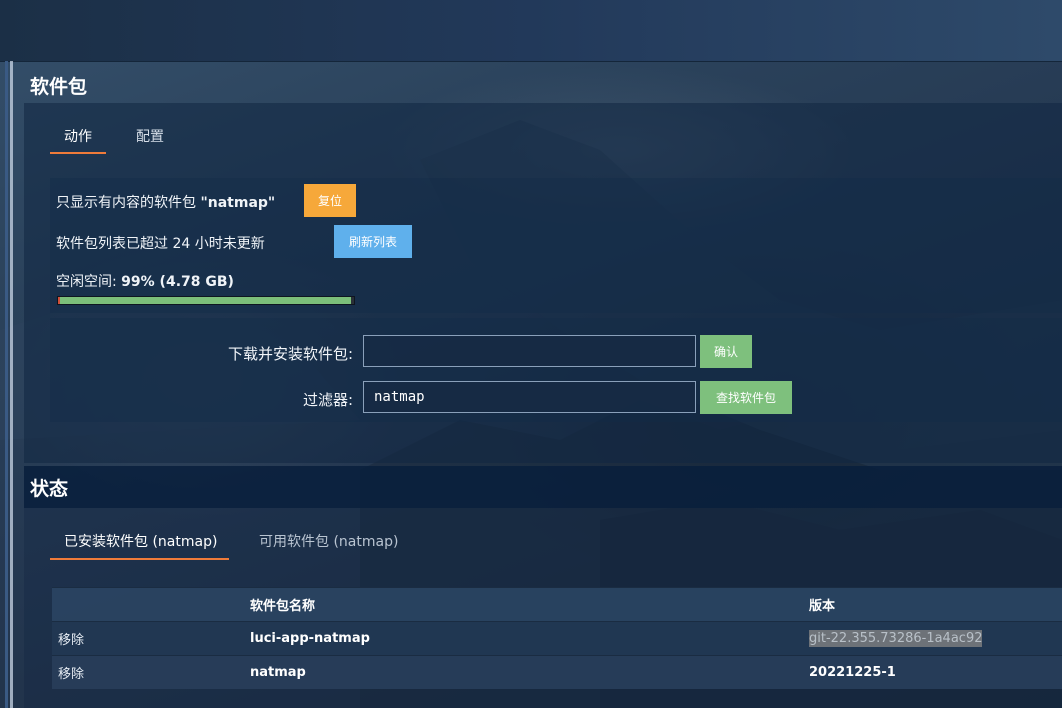  What do you see at coordinates (238, 203) in the screenshot?
I see `filter-notice-value: "natmap"` at bounding box center [238, 203].